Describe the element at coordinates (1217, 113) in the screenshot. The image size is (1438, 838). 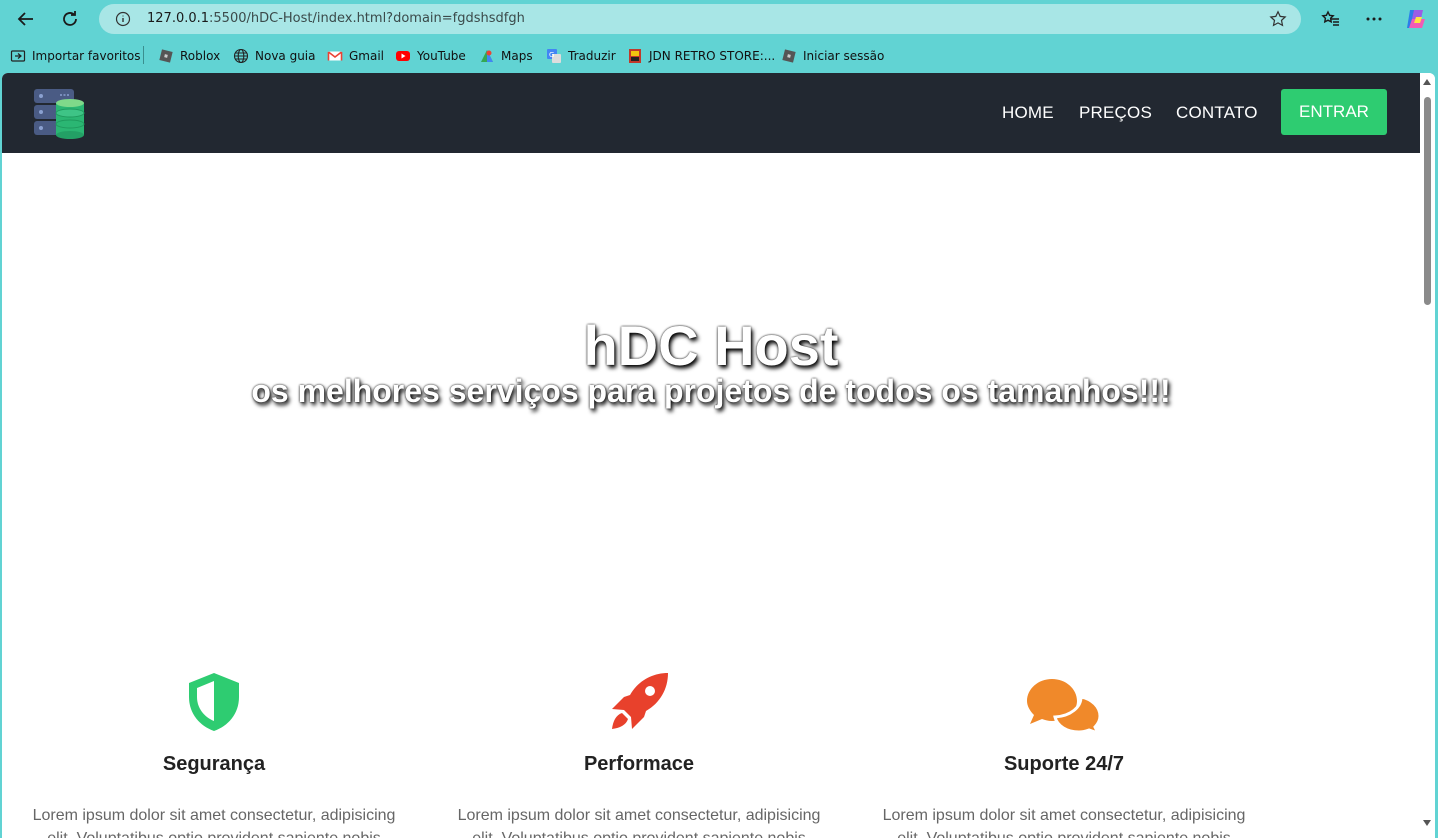
I see `nav-link-contato: CONTATO` at that location.